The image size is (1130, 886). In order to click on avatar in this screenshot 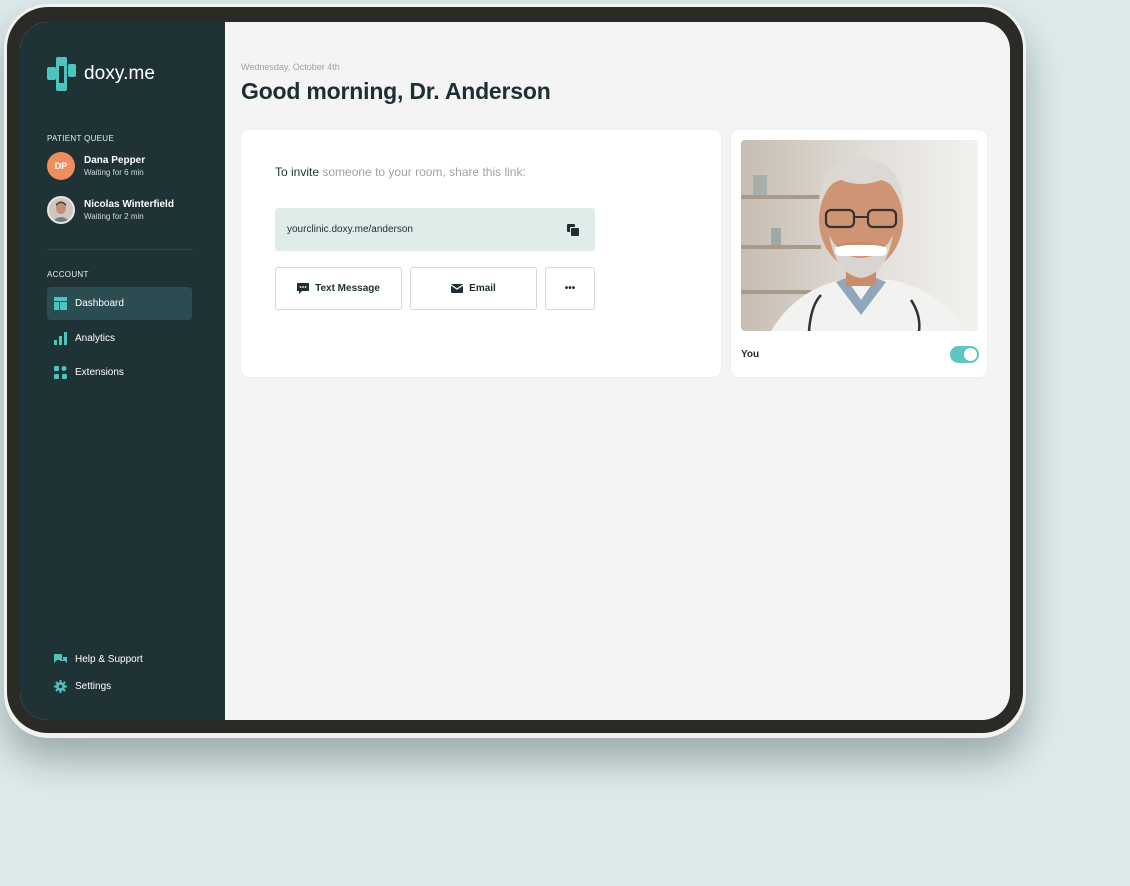, I will do `click(61, 210)`.